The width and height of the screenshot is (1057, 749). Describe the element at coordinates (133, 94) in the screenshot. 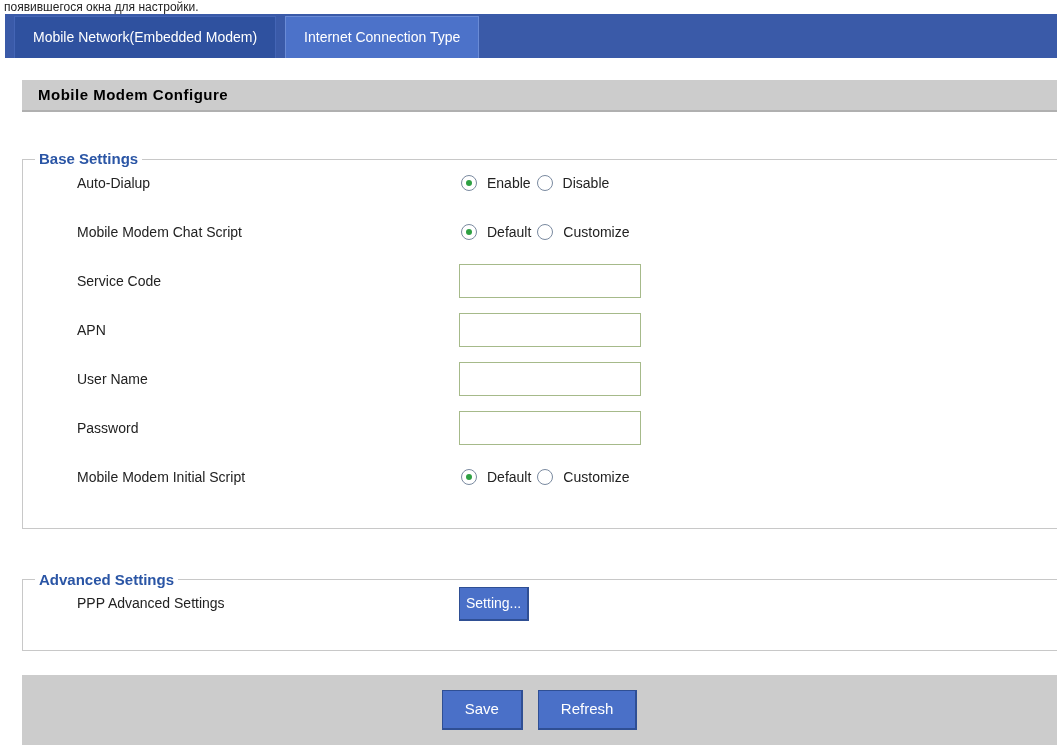

I see `section-header: Mobile Modem Configure` at that location.